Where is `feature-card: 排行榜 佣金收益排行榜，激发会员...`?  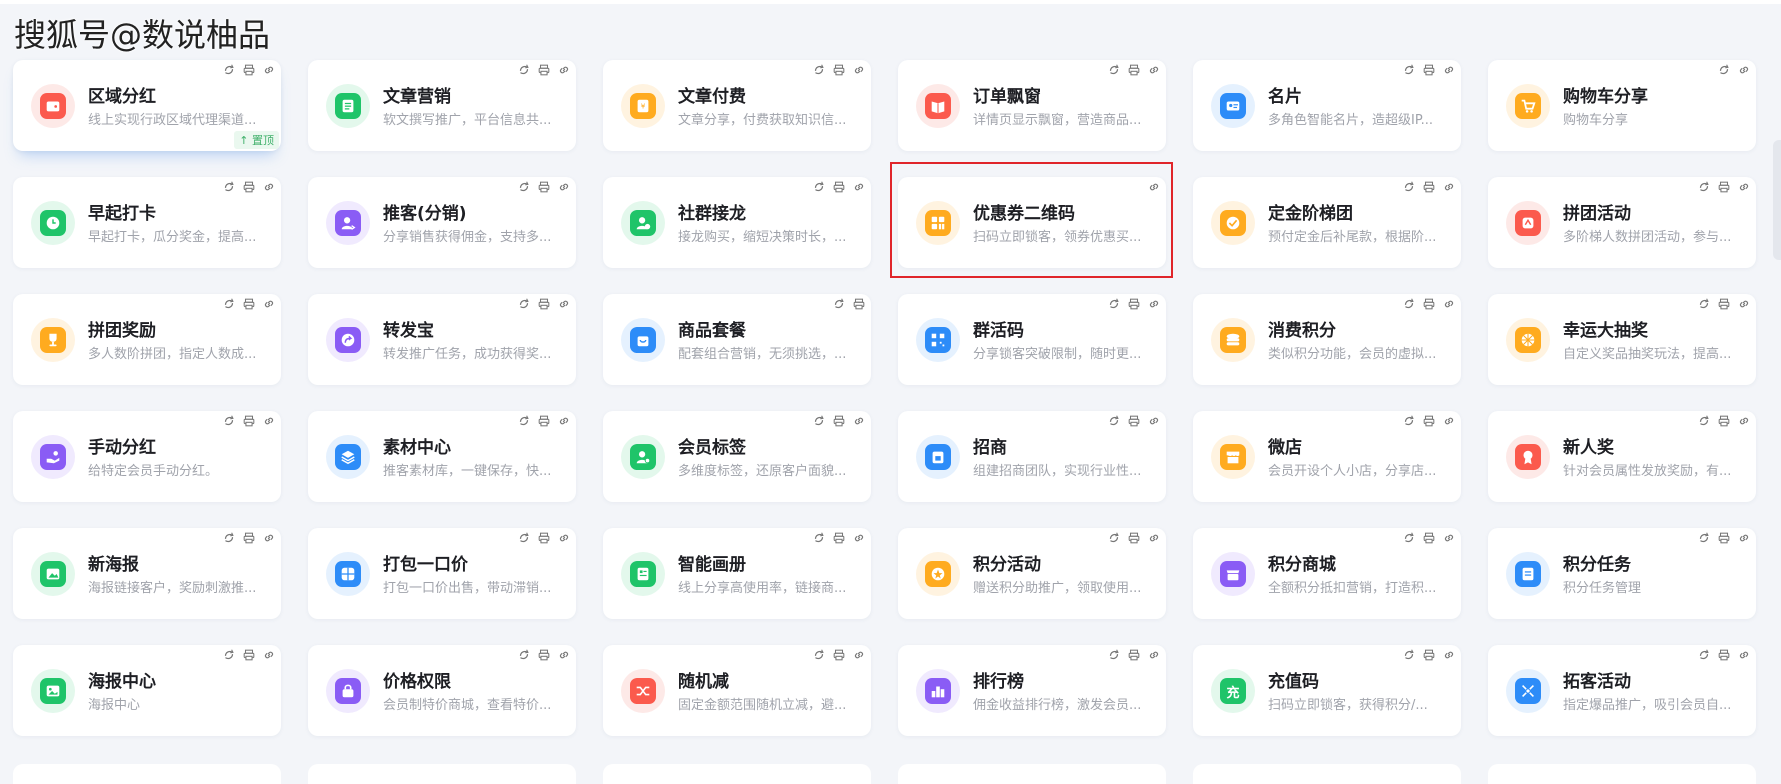 feature-card: 排行榜 佣金收益排行榜，激发会员... is located at coordinates (1032, 690).